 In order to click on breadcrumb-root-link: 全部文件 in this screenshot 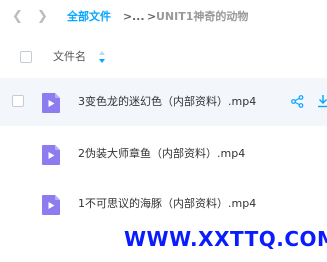, I will do `click(89, 17)`.